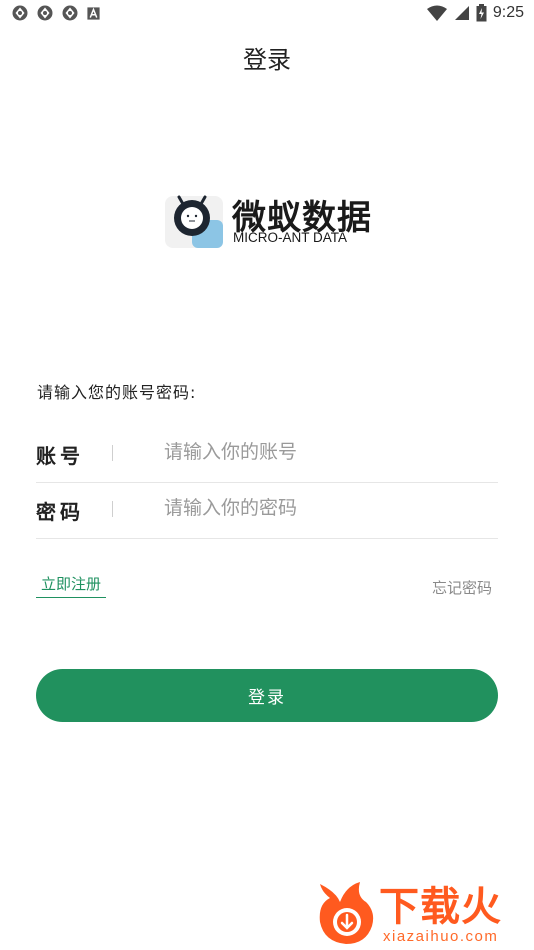  I want to click on a-box-icon, so click(93, 13).